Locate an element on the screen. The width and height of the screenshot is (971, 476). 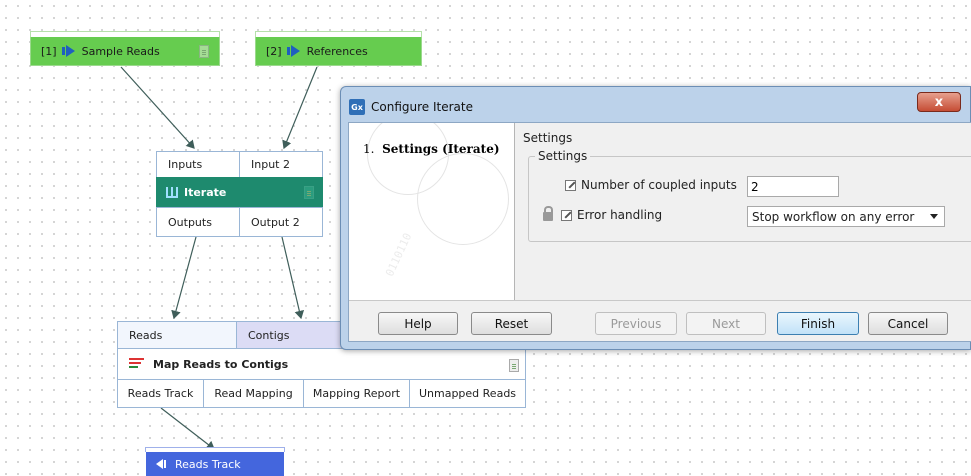
map-reads-output-mapping-report: Mapping Report is located at coordinates (356, 393).